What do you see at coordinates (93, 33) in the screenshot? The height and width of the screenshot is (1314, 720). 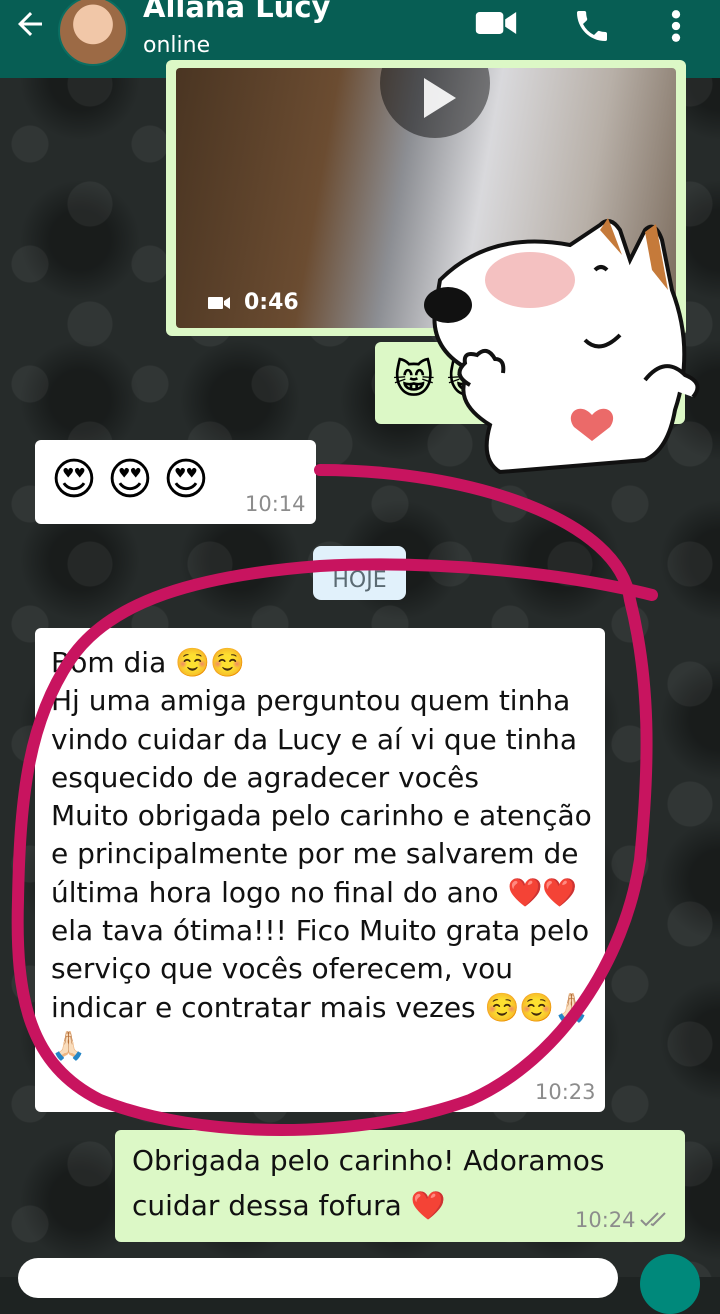 I see `avatar` at bounding box center [93, 33].